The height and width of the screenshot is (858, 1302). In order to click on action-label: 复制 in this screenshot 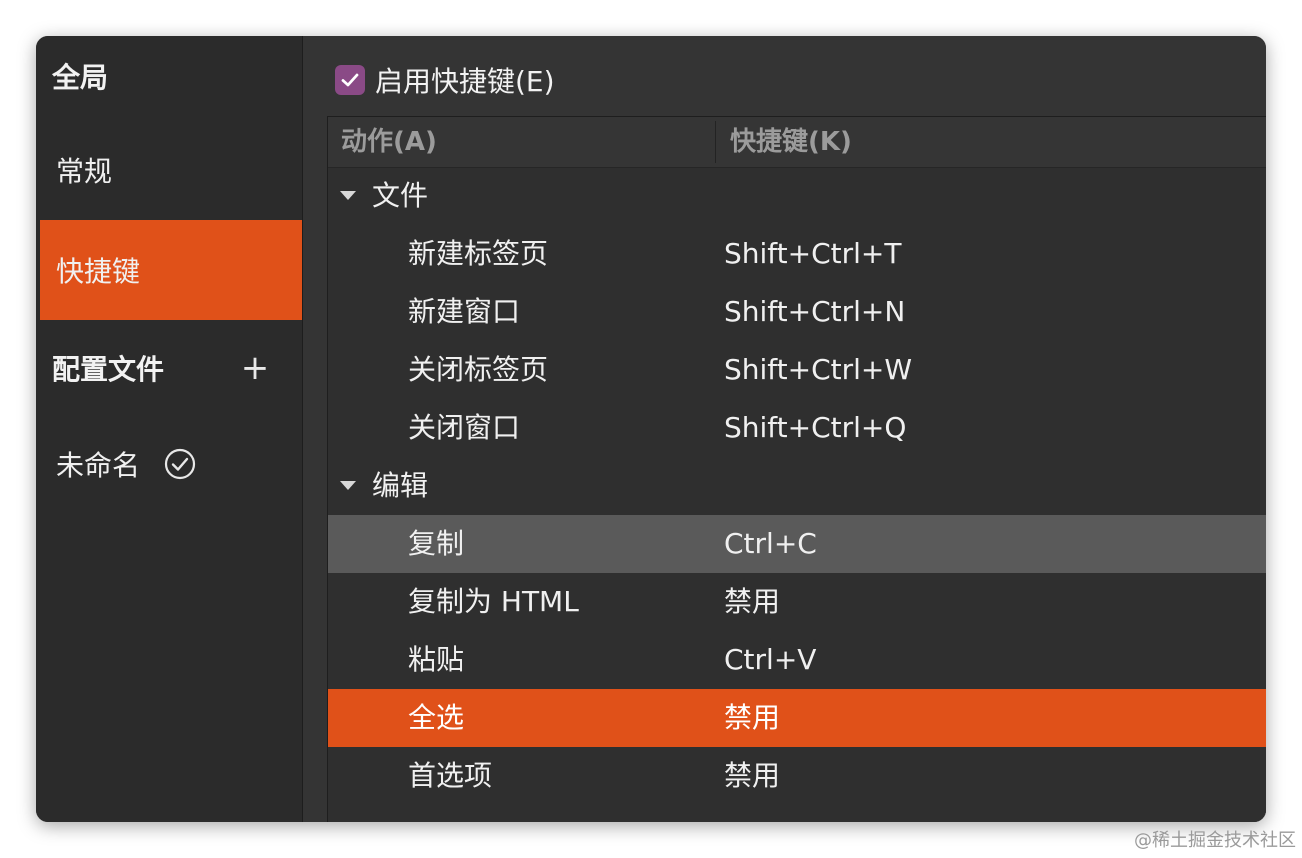, I will do `click(436, 543)`.